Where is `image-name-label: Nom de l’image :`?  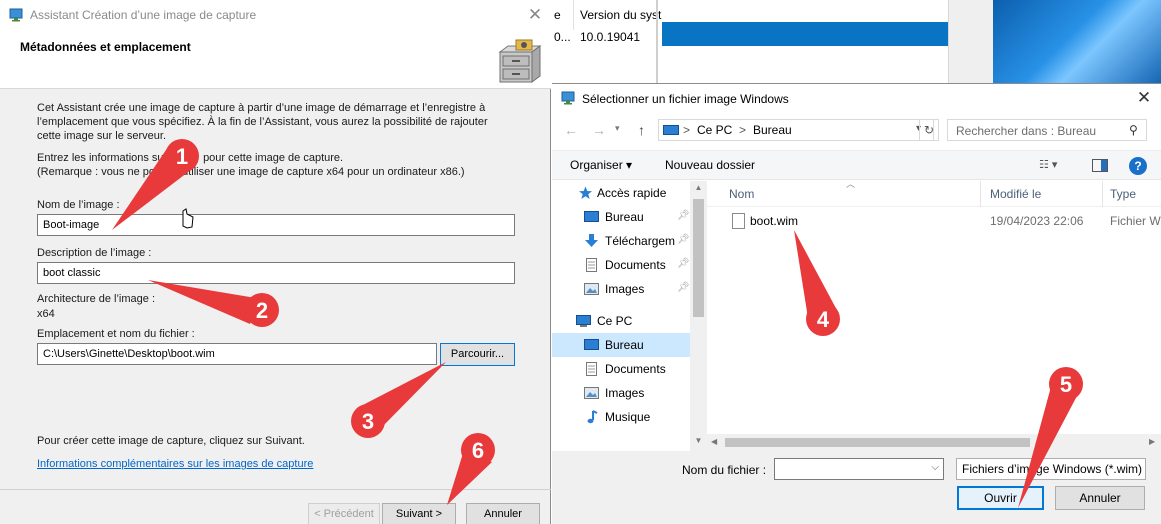 image-name-label: Nom de l’image : is located at coordinates (78, 205).